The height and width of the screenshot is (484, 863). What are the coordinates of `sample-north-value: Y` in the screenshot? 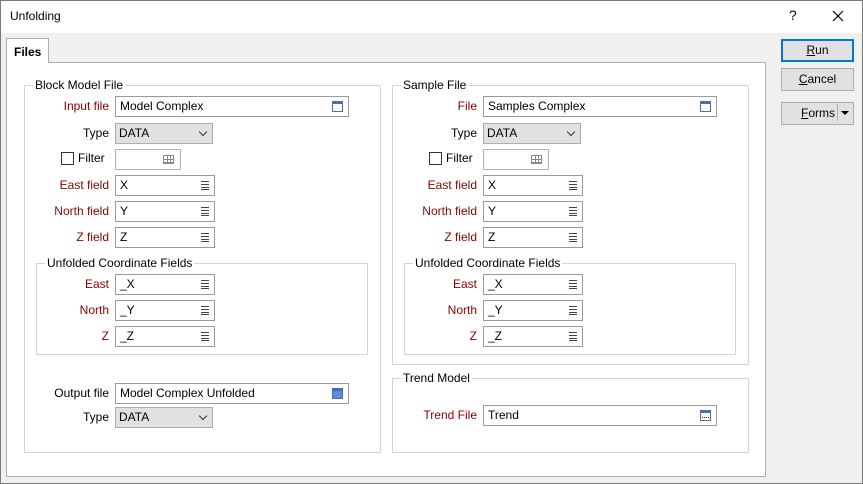 It's located at (492, 211).